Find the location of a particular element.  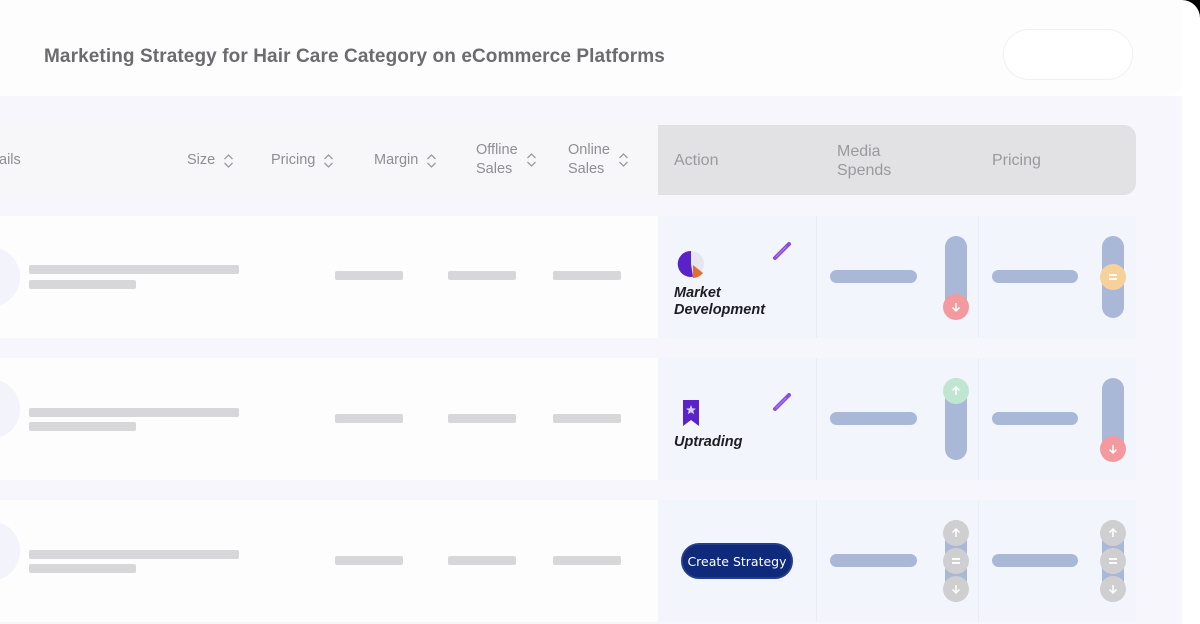

equal-knob is located at coordinates (1113, 277).